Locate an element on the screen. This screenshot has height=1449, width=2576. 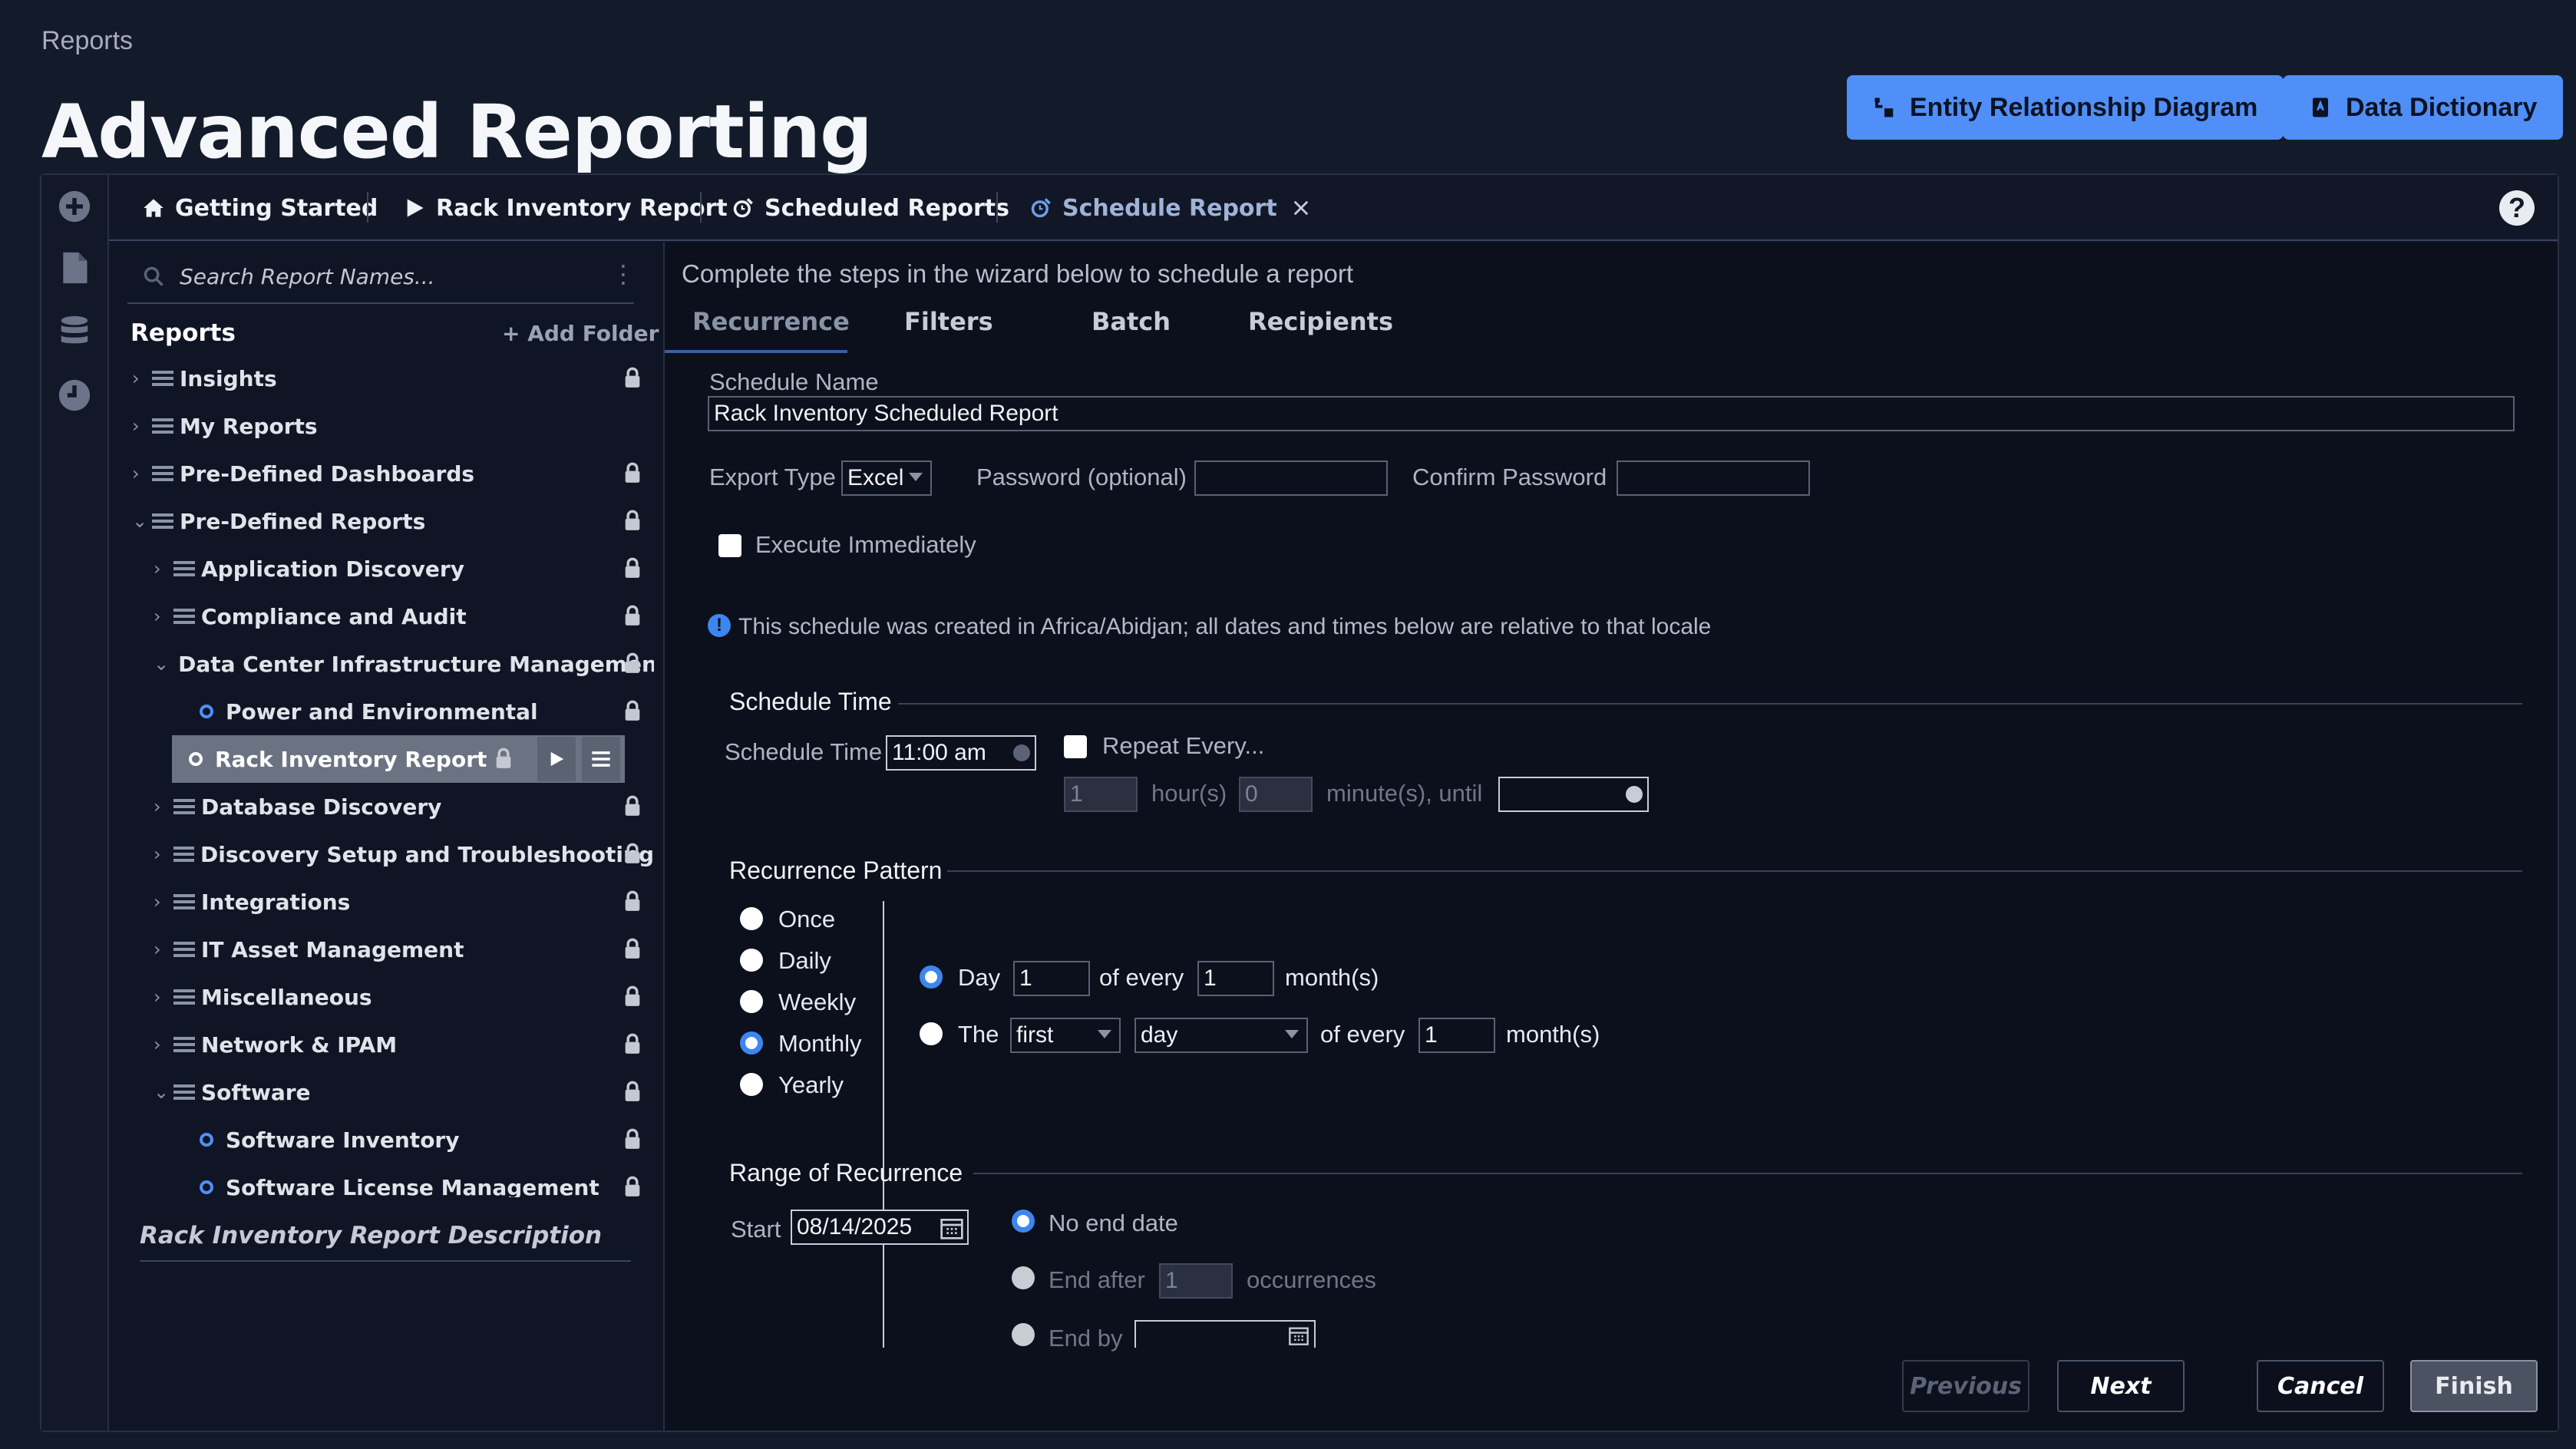
tree-report: Software Inventory is located at coordinates (393, 1139).